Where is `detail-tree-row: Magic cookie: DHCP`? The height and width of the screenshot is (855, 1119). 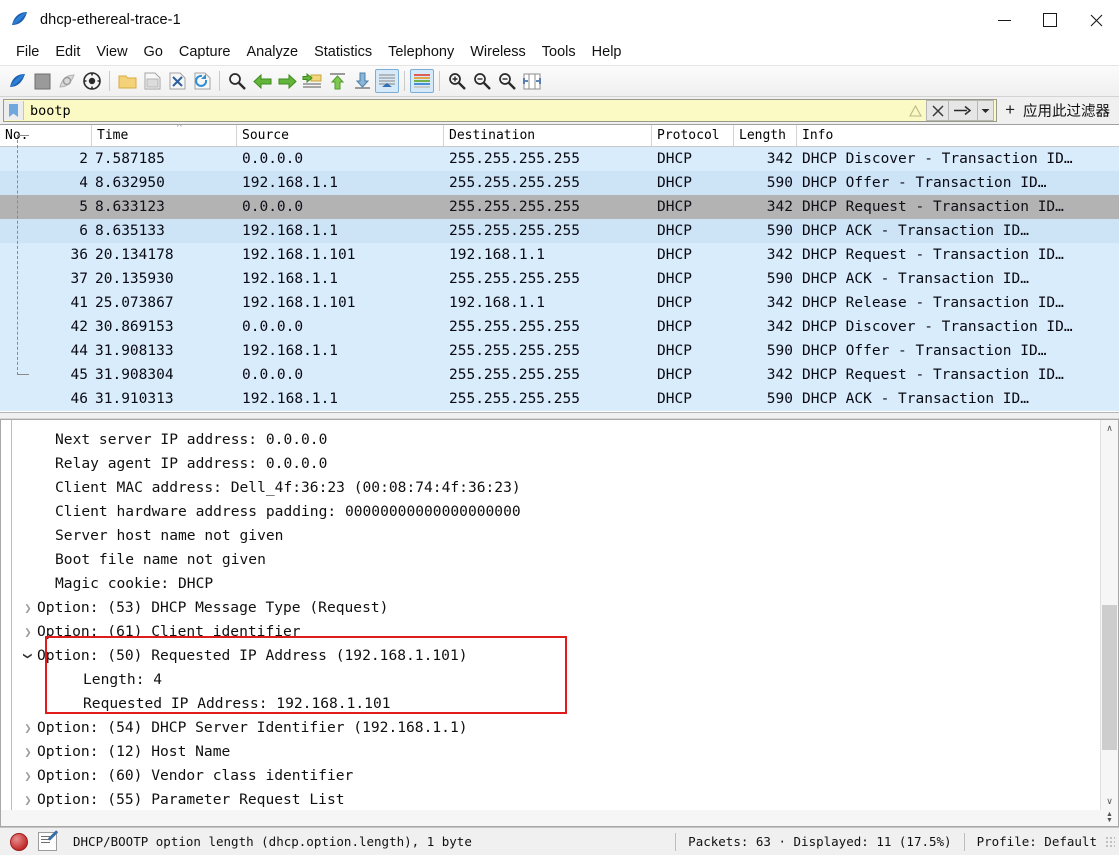
detail-tree-row: Magic cookie: DHCP is located at coordinates (550, 584).